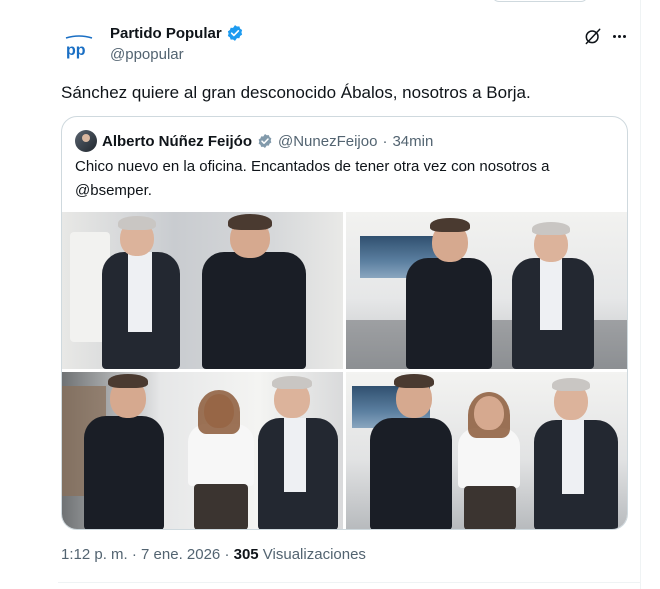 This screenshot has height=589, width=660. I want to click on verified-gray-badge-icon, so click(265, 141).